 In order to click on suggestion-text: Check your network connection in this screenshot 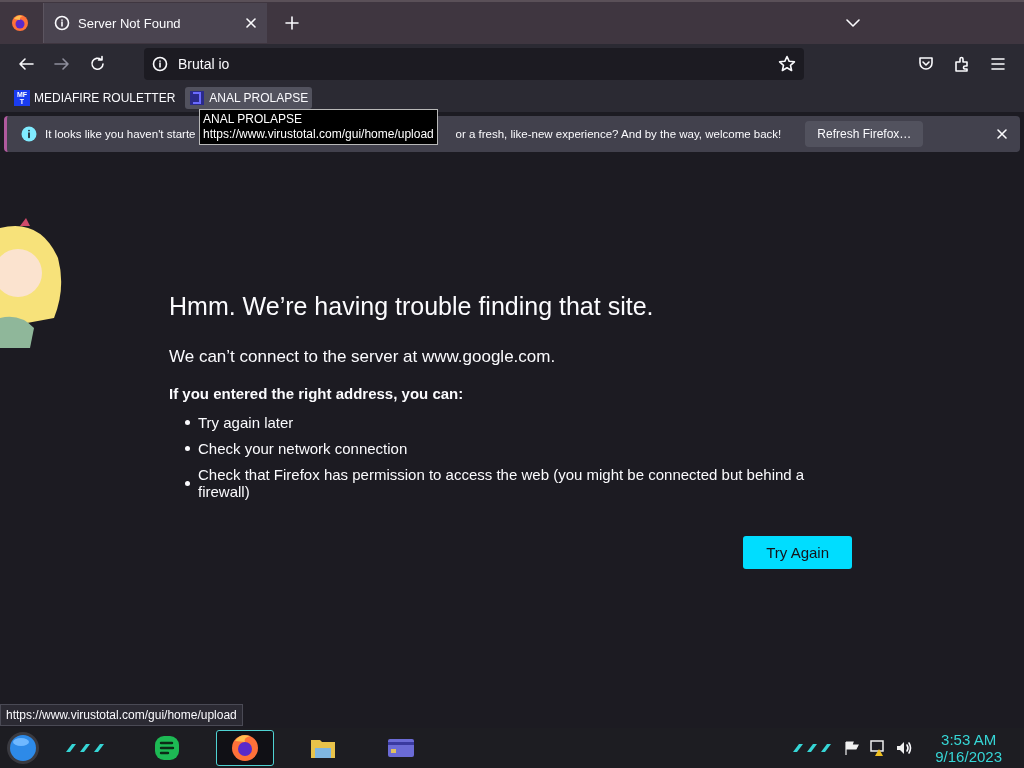, I will do `click(303, 448)`.